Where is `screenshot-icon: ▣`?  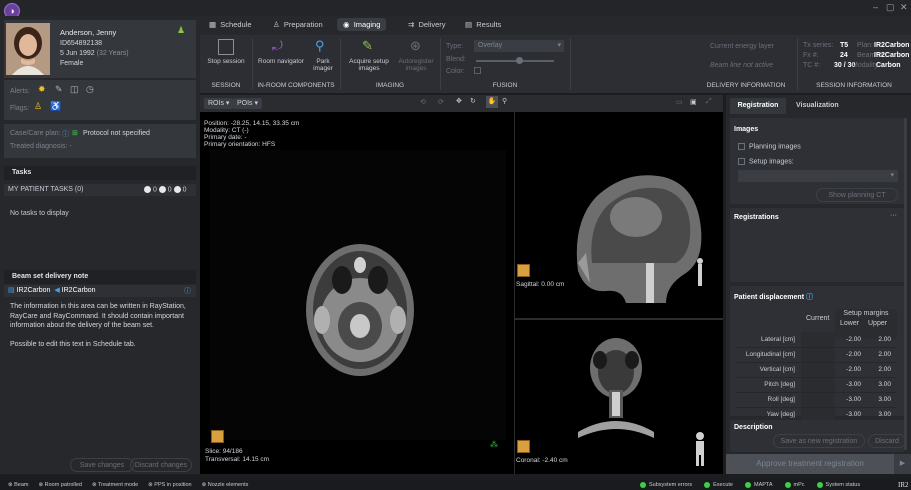
screenshot-icon: ▣ is located at coordinates (693, 102).